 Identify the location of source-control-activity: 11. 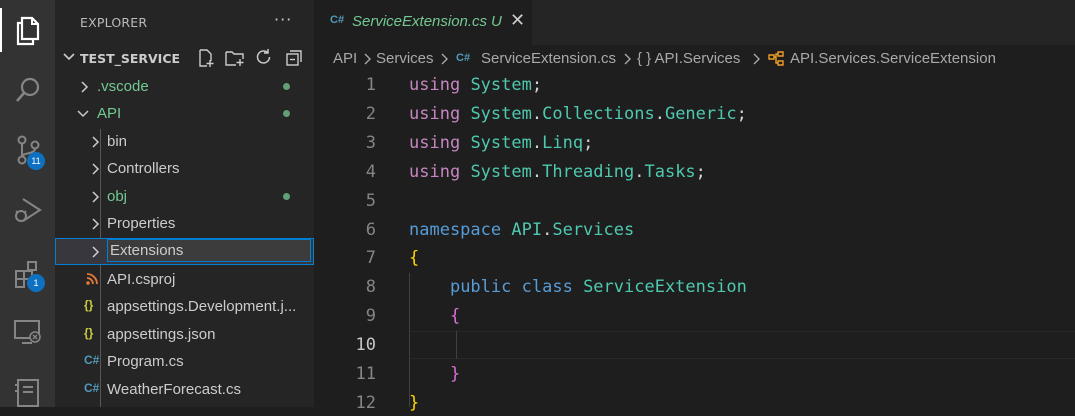
(27, 150).